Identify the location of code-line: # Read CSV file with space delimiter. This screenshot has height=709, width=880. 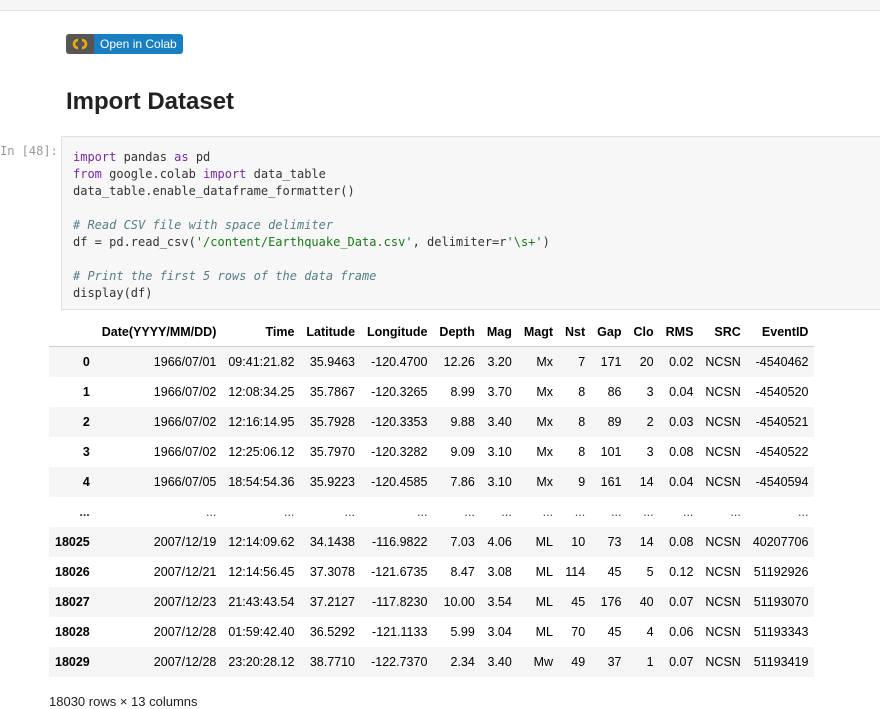
(476, 225).